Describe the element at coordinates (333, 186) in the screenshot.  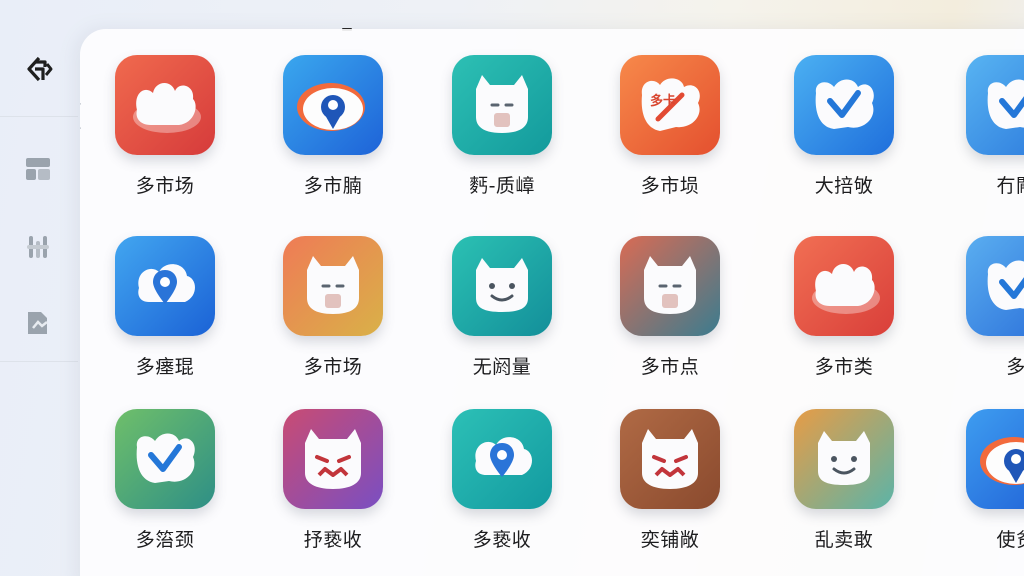
I see `app-label: 多市腩` at that location.